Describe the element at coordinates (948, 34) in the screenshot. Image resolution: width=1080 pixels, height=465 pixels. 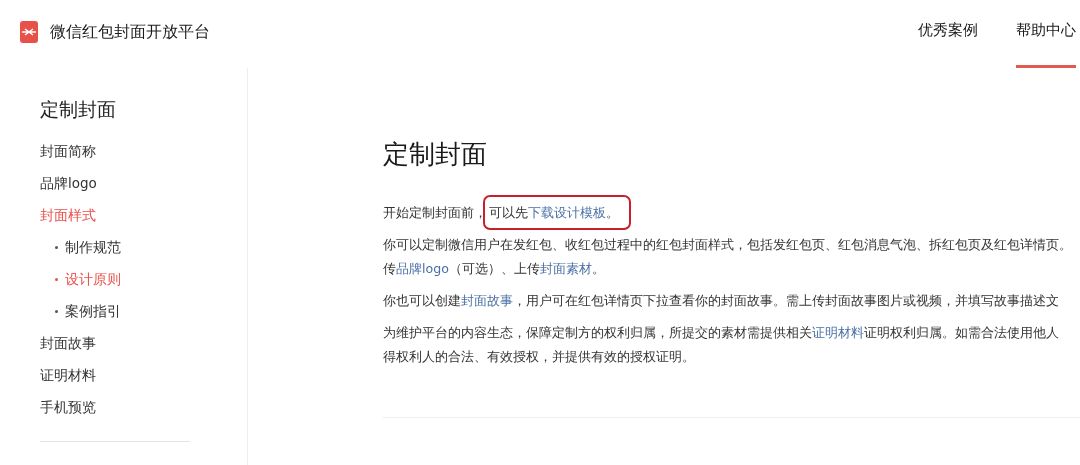
I see `nav-tab: 优秀案例` at that location.